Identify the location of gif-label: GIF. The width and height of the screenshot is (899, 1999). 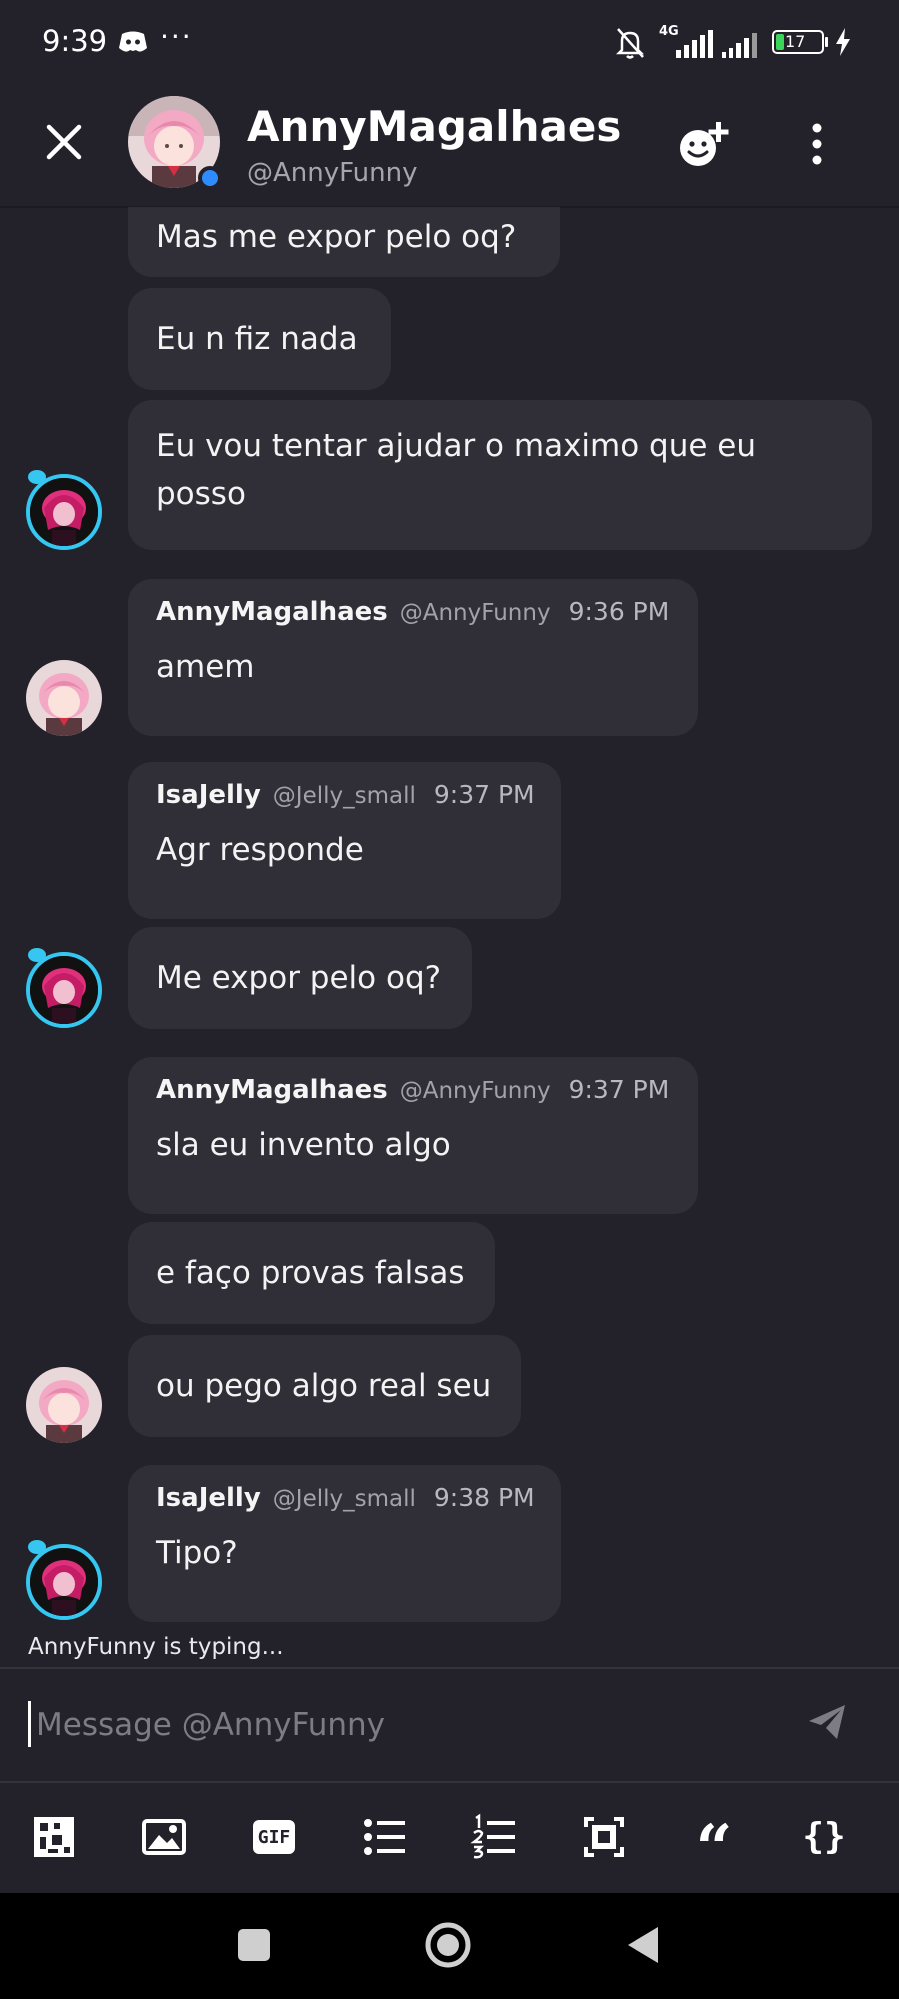
(274, 1837).